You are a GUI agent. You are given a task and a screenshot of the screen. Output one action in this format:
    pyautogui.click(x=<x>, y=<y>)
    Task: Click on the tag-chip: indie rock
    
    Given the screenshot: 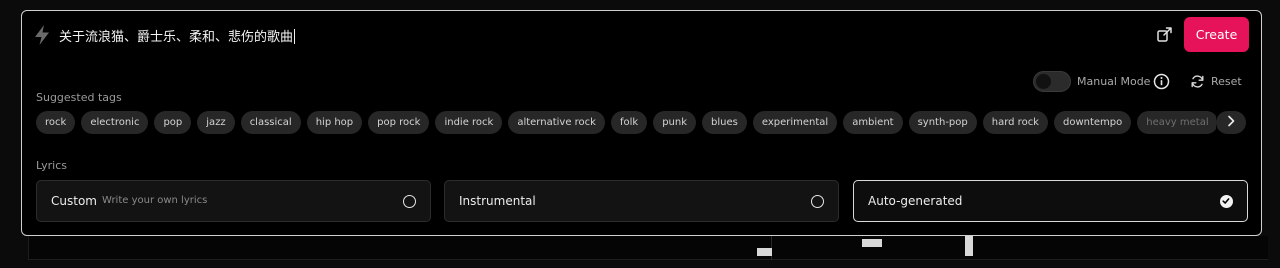 What is the action you would take?
    pyautogui.click(x=469, y=122)
    